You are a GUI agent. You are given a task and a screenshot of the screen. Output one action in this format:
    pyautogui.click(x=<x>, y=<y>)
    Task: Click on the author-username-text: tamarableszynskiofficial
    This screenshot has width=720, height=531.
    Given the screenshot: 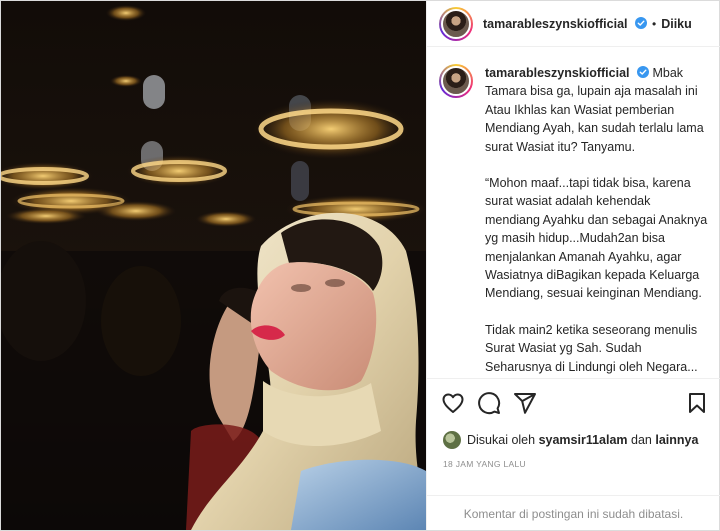 What is the action you would take?
    pyautogui.click(x=555, y=24)
    